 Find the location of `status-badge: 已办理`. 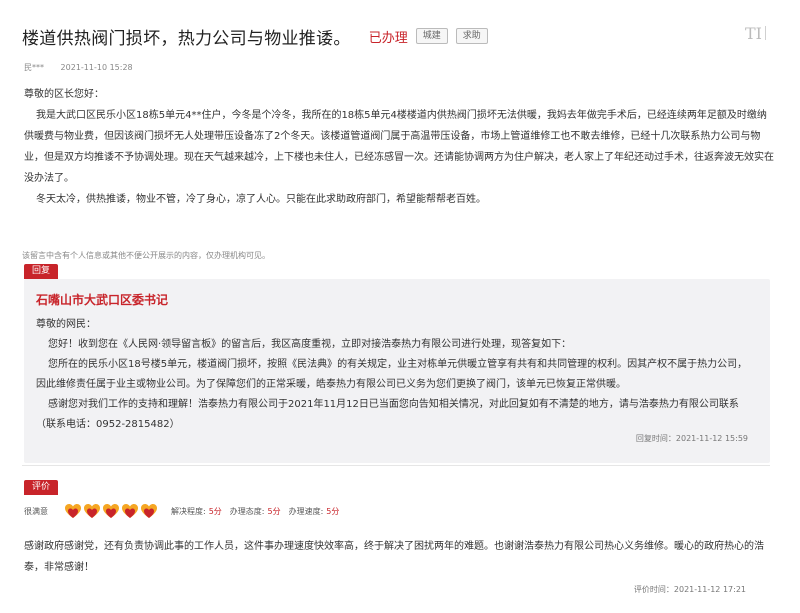

status-badge: 已办理 is located at coordinates (388, 38).